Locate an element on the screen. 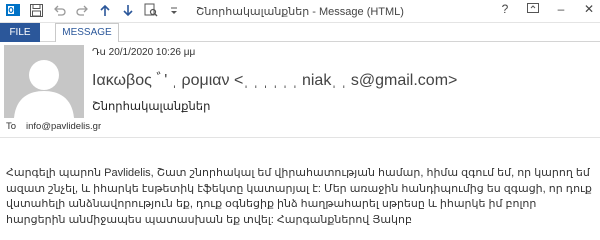  to-label: To is located at coordinates (11, 126).